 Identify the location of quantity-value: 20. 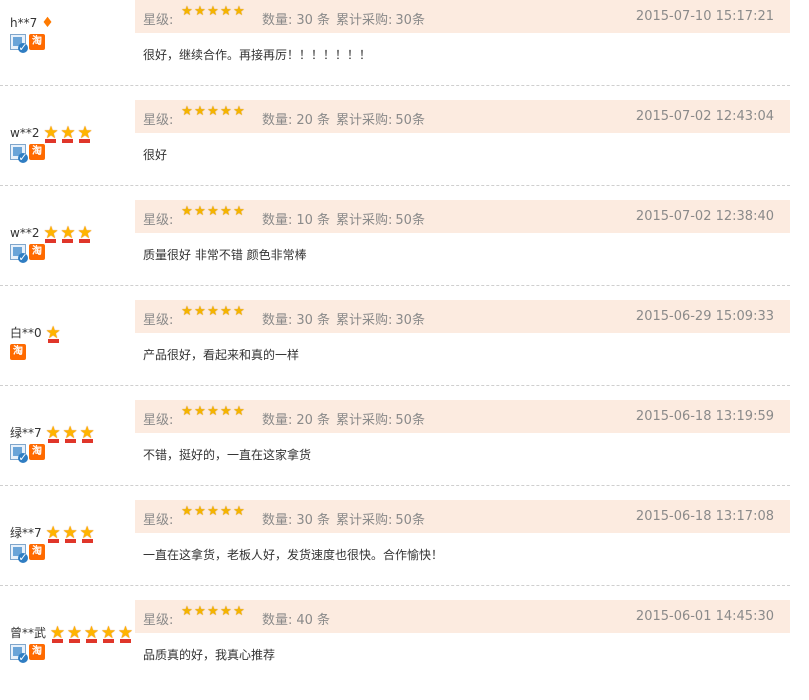
(304, 120).